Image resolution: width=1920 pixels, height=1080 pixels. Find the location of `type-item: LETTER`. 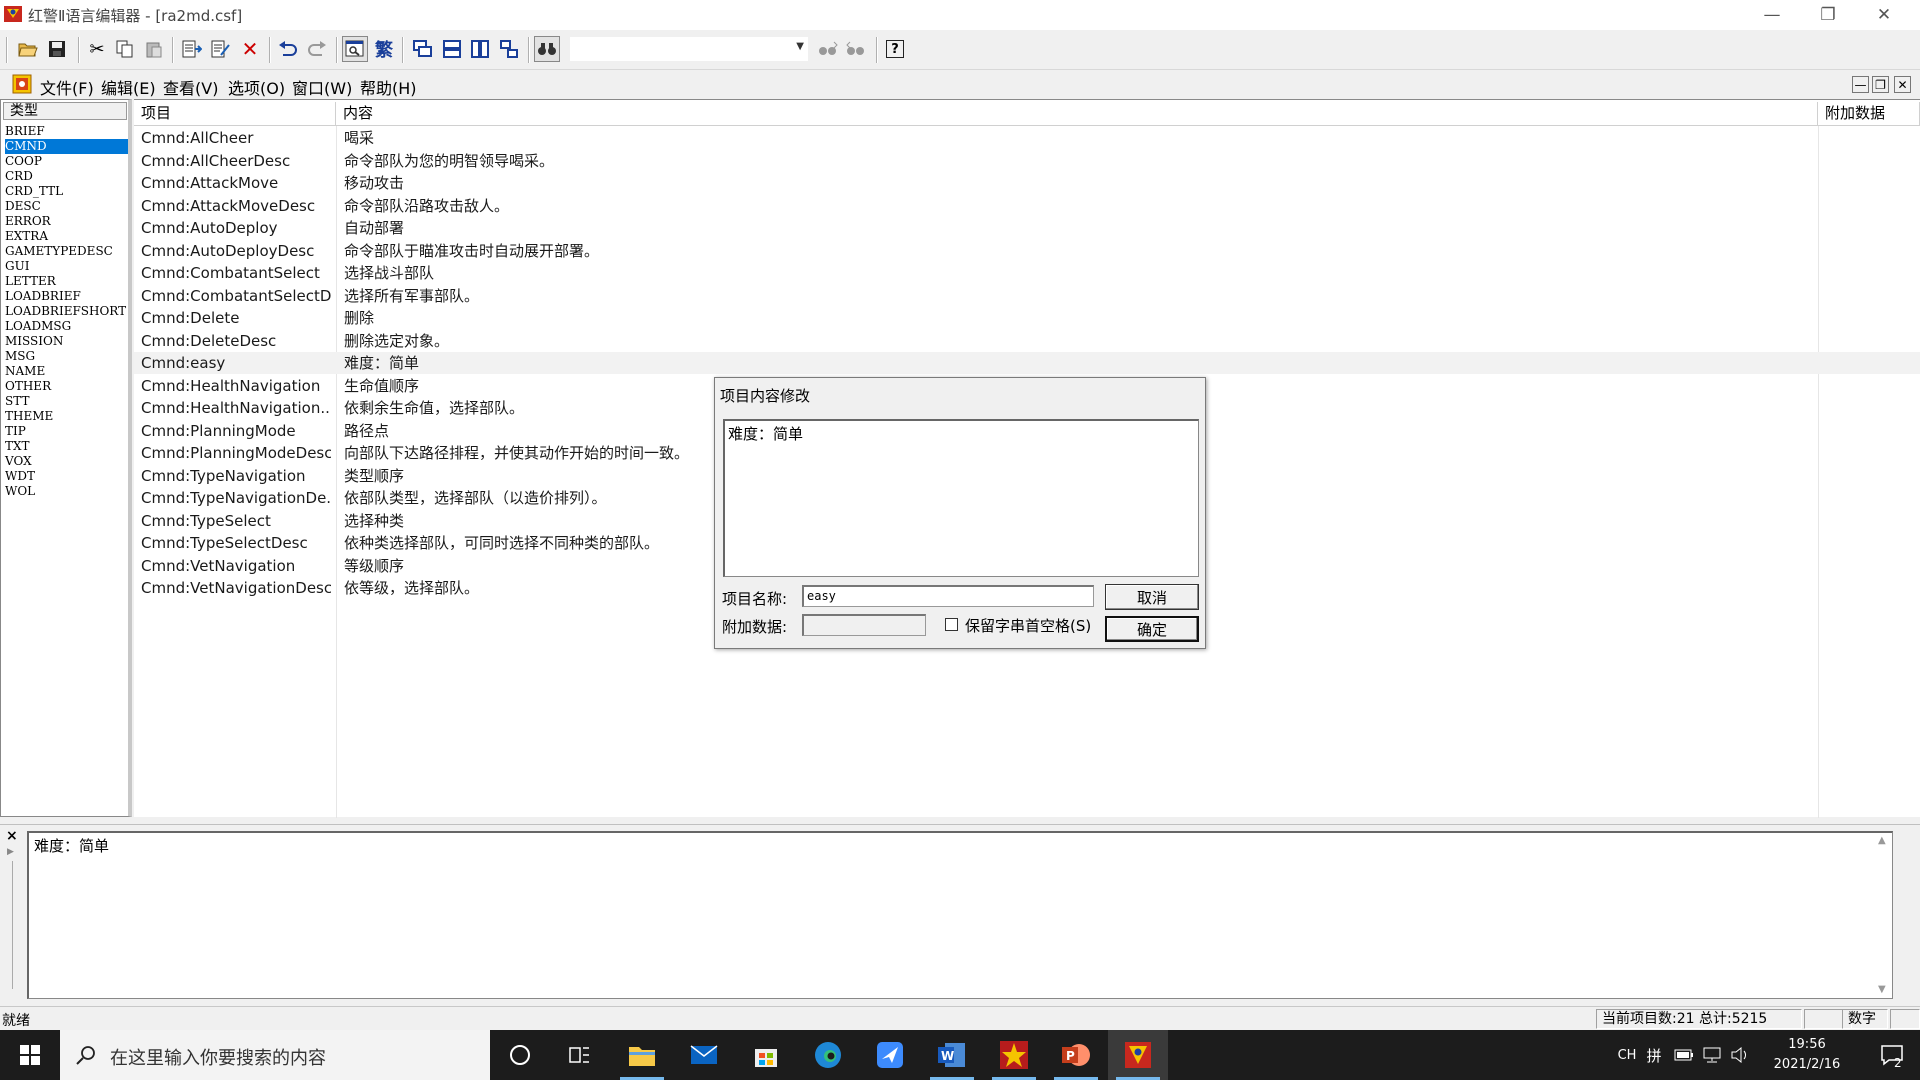

type-item: LETTER is located at coordinates (66, 281).